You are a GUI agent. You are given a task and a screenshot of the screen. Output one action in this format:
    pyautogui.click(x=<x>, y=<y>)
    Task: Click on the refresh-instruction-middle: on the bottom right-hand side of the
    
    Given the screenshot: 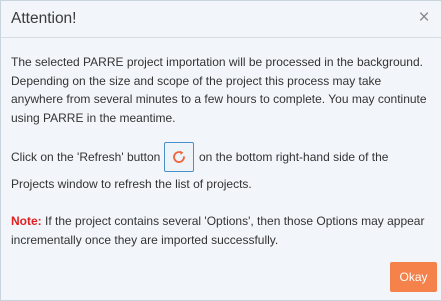 What is the action you would take?
    pyautogui.click(x=294, y=157)
    